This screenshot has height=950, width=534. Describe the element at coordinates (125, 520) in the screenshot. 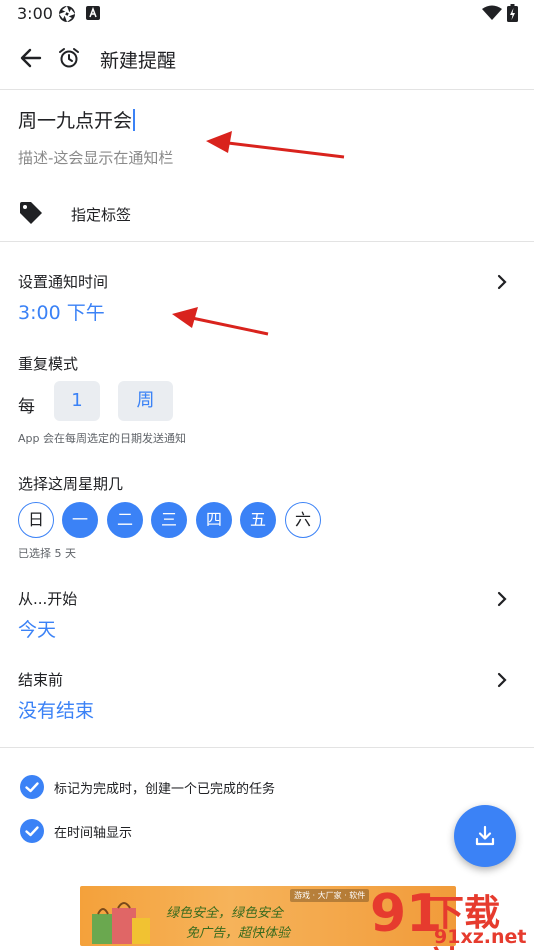

I see `weekday-tuesday: 二` at that location.